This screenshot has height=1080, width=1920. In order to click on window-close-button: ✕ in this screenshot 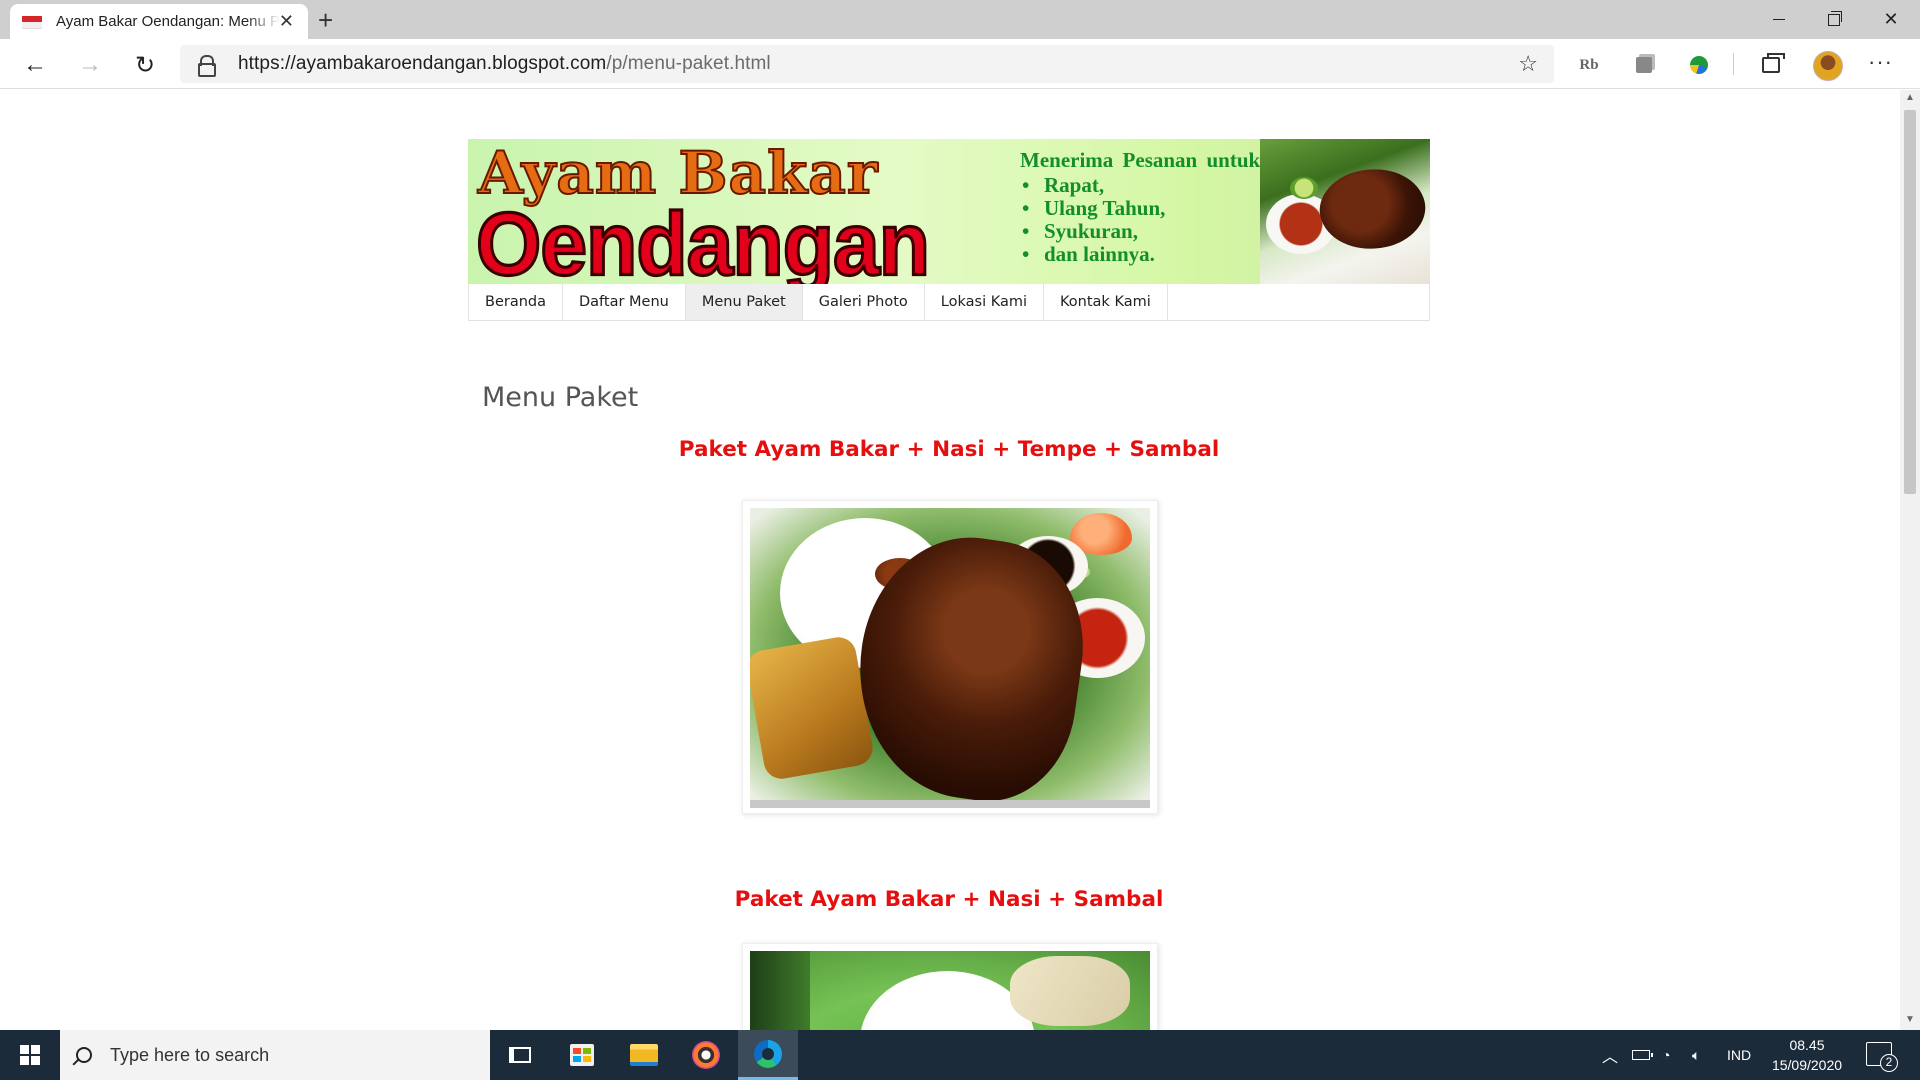, I will do `click(1891, 19)`.